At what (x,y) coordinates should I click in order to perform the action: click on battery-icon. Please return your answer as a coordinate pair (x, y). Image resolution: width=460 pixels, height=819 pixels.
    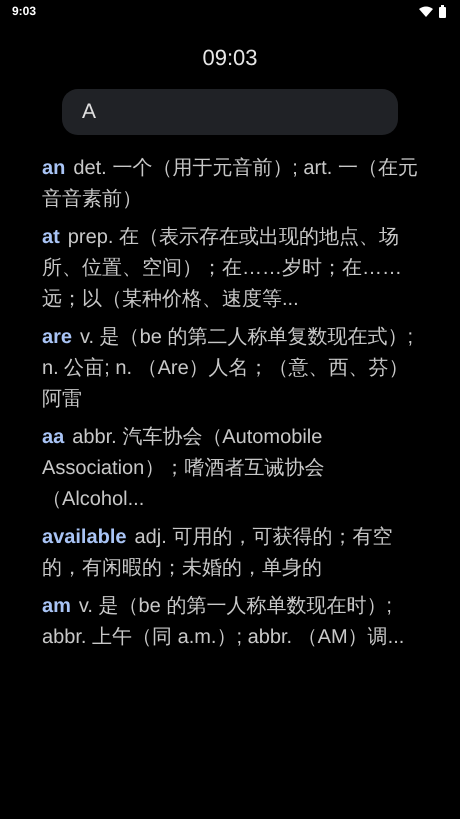
    Looking at the image, I should click on (442, 11).